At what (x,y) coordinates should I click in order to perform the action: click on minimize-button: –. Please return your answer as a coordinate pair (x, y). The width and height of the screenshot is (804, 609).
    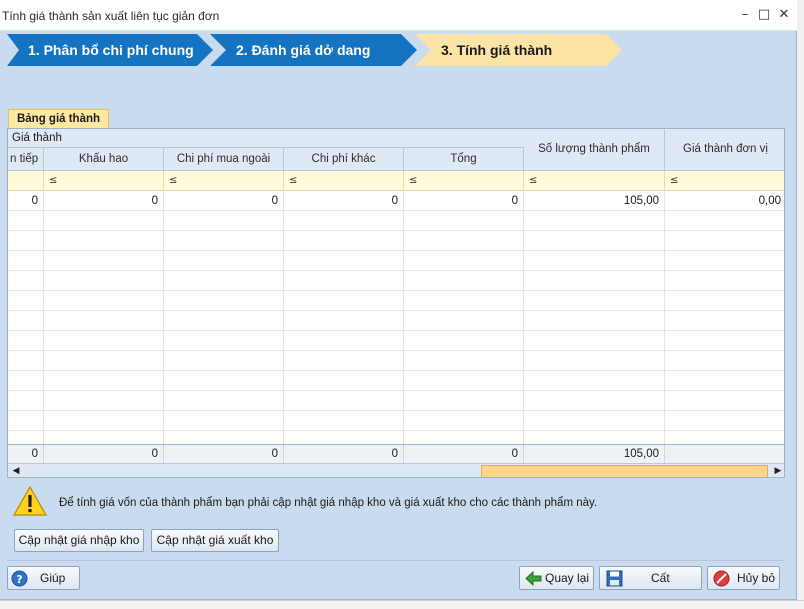
    Looking at the image, I should click on (745, 15).